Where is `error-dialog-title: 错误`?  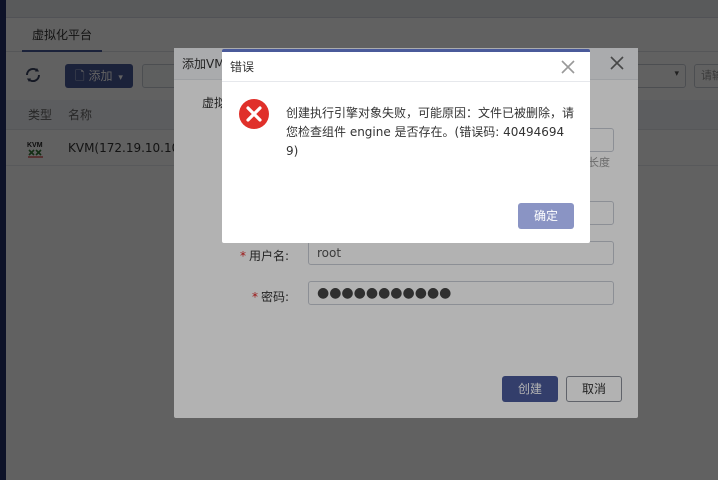 error-dialog-title: 错误 is located at coordinates (242, 67).